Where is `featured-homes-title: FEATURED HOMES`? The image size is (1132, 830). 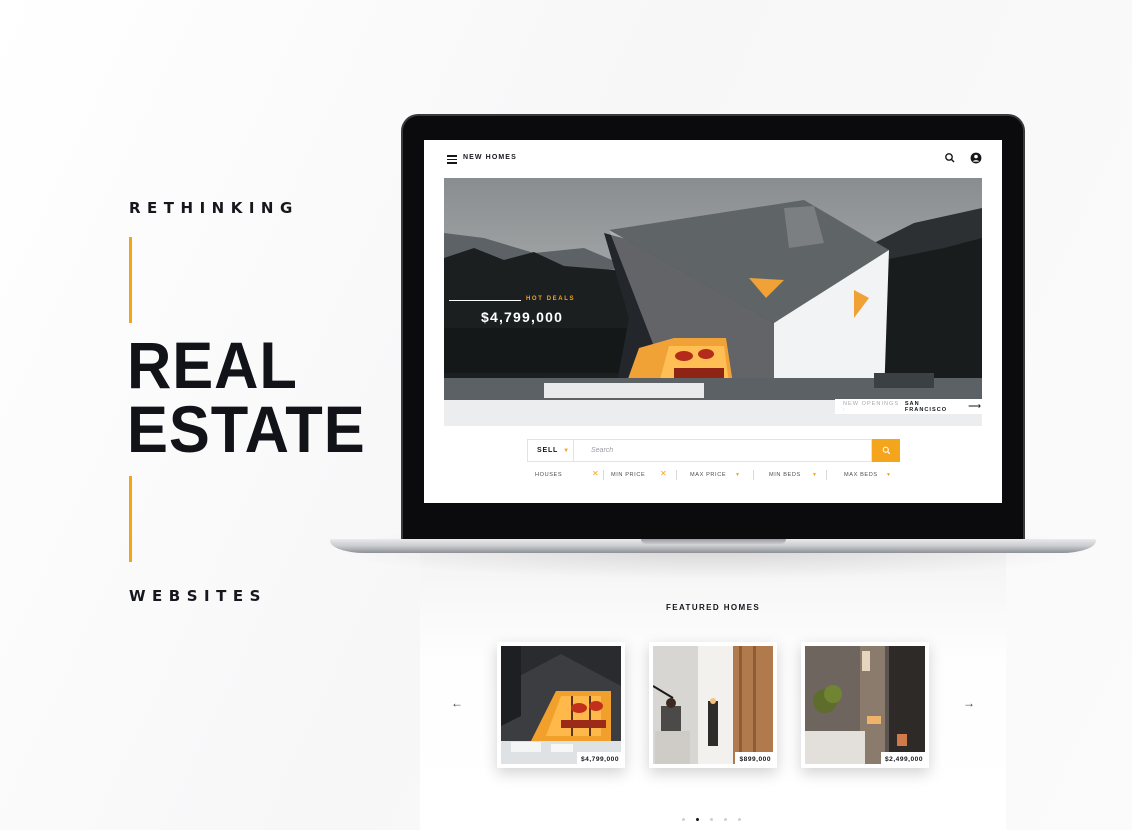 featured-homes-title: FEATURED HOMES is located at coordinates (713, 607).